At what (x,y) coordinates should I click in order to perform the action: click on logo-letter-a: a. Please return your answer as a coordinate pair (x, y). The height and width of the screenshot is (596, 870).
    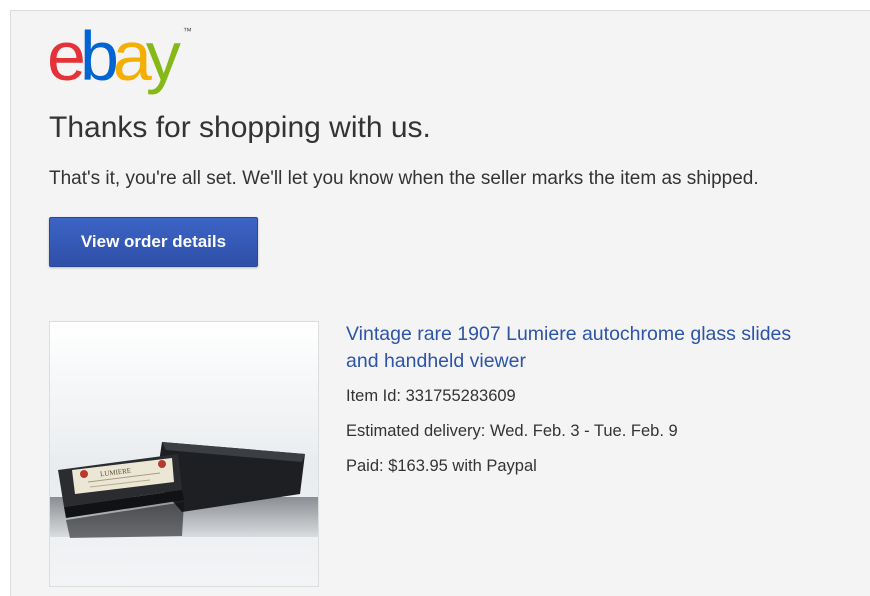
    Looking at the image, I should click on (132, 56).